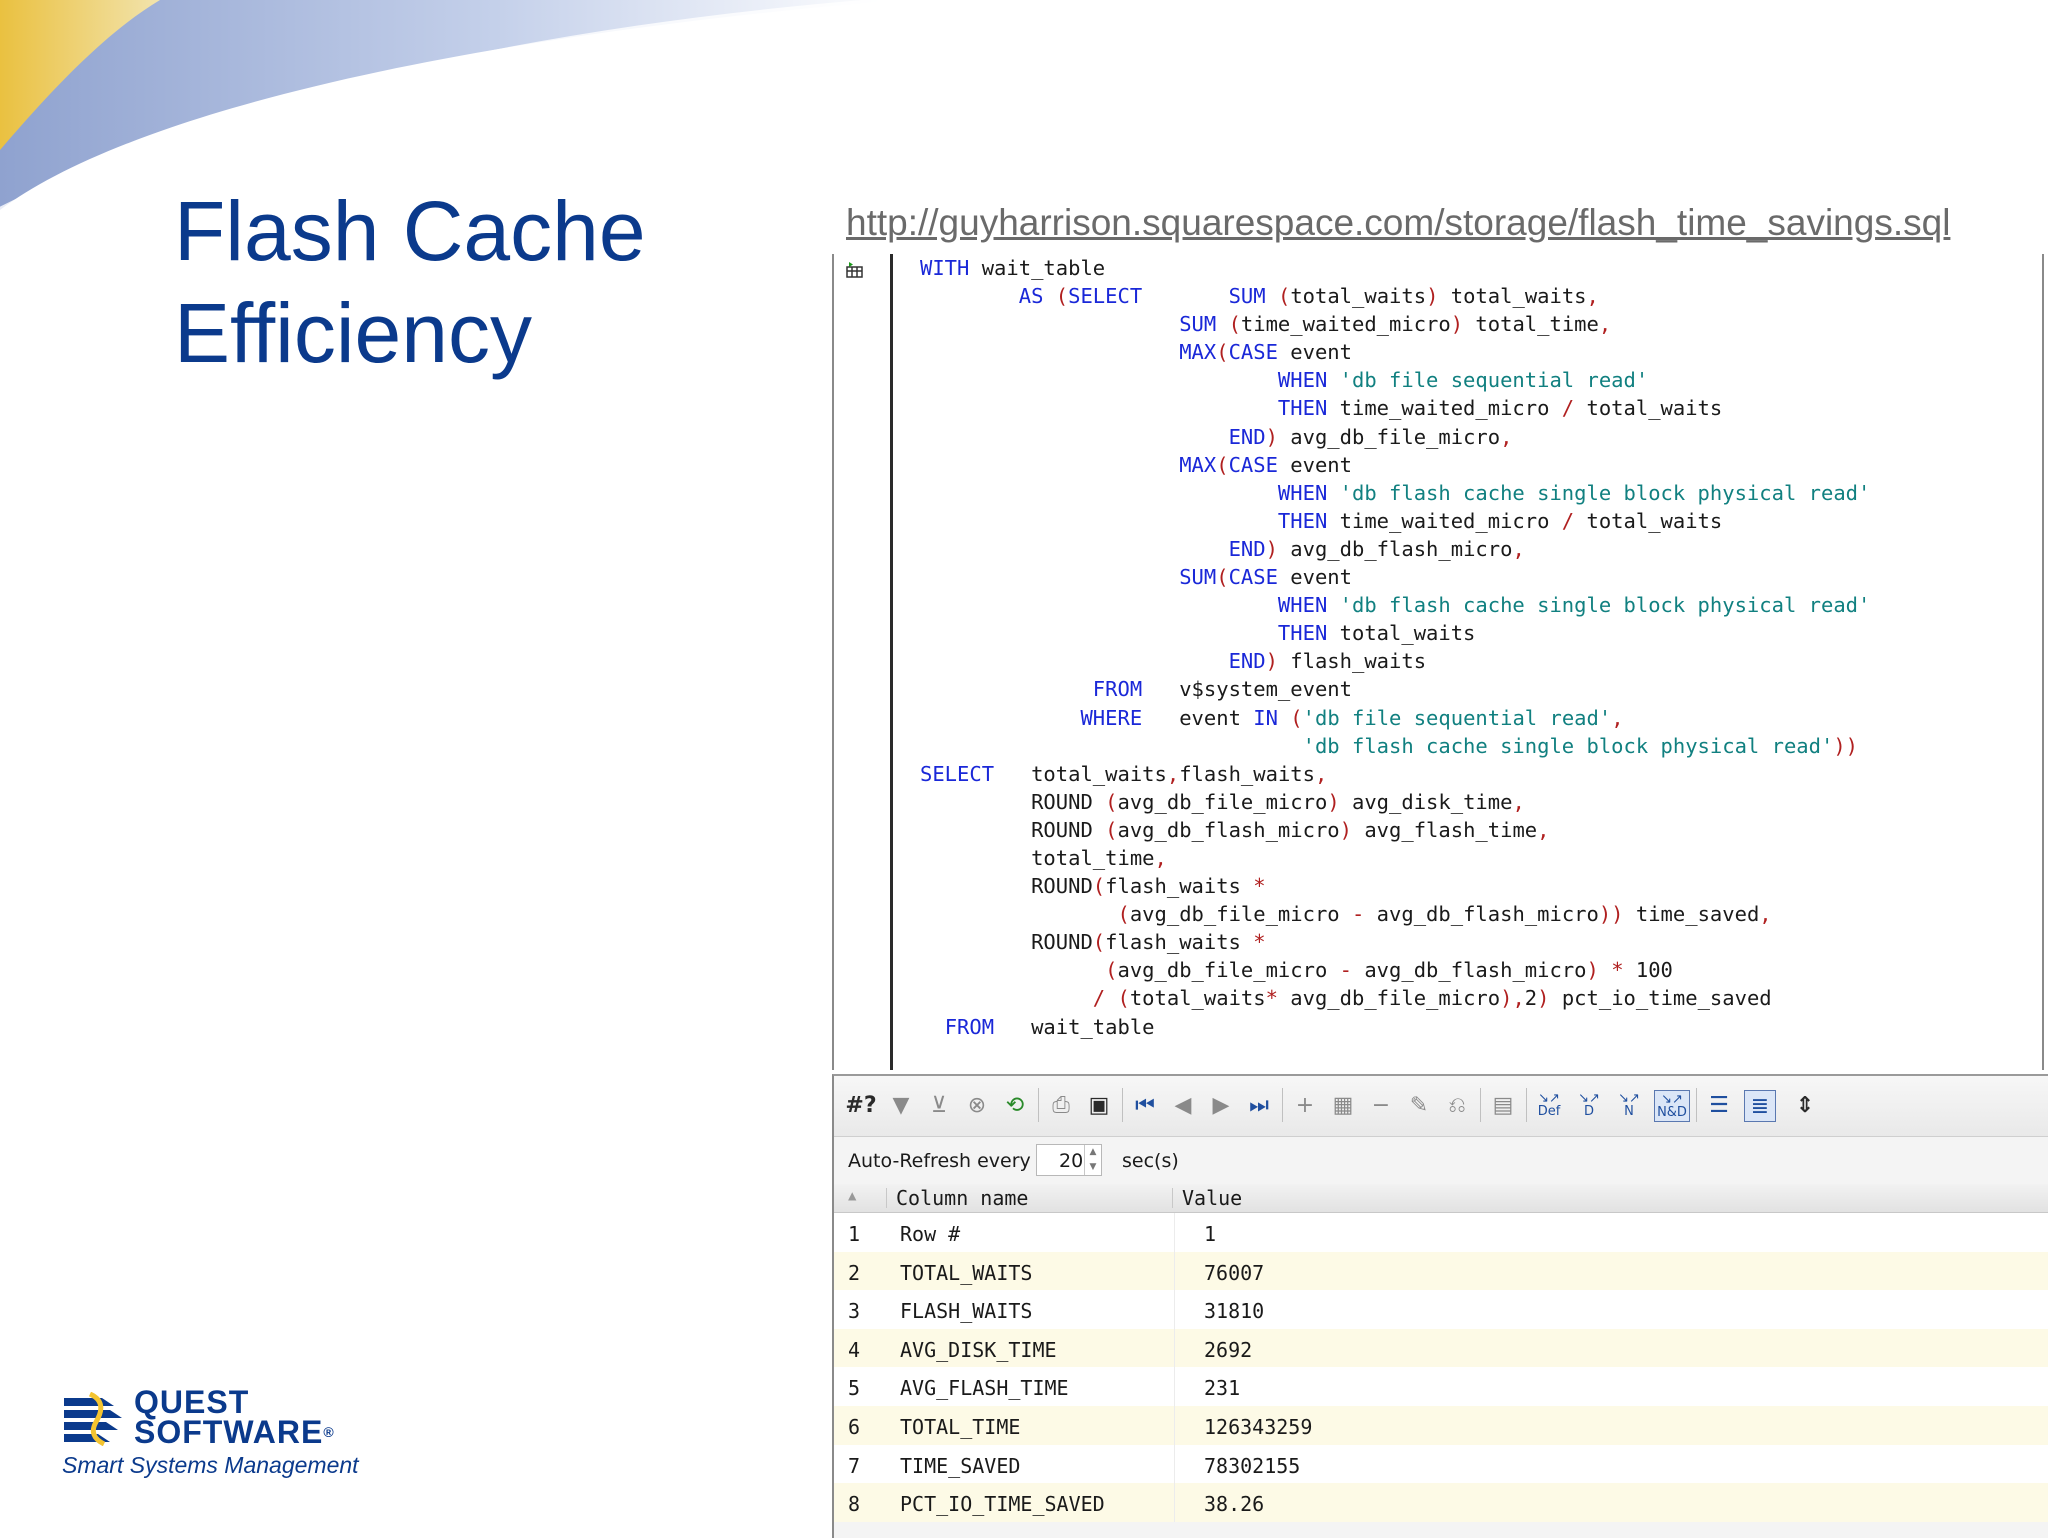 The image size is (2048, 1538). I want to click on column-name-cell: TOTAL_WAITS, so click(966, 1273).